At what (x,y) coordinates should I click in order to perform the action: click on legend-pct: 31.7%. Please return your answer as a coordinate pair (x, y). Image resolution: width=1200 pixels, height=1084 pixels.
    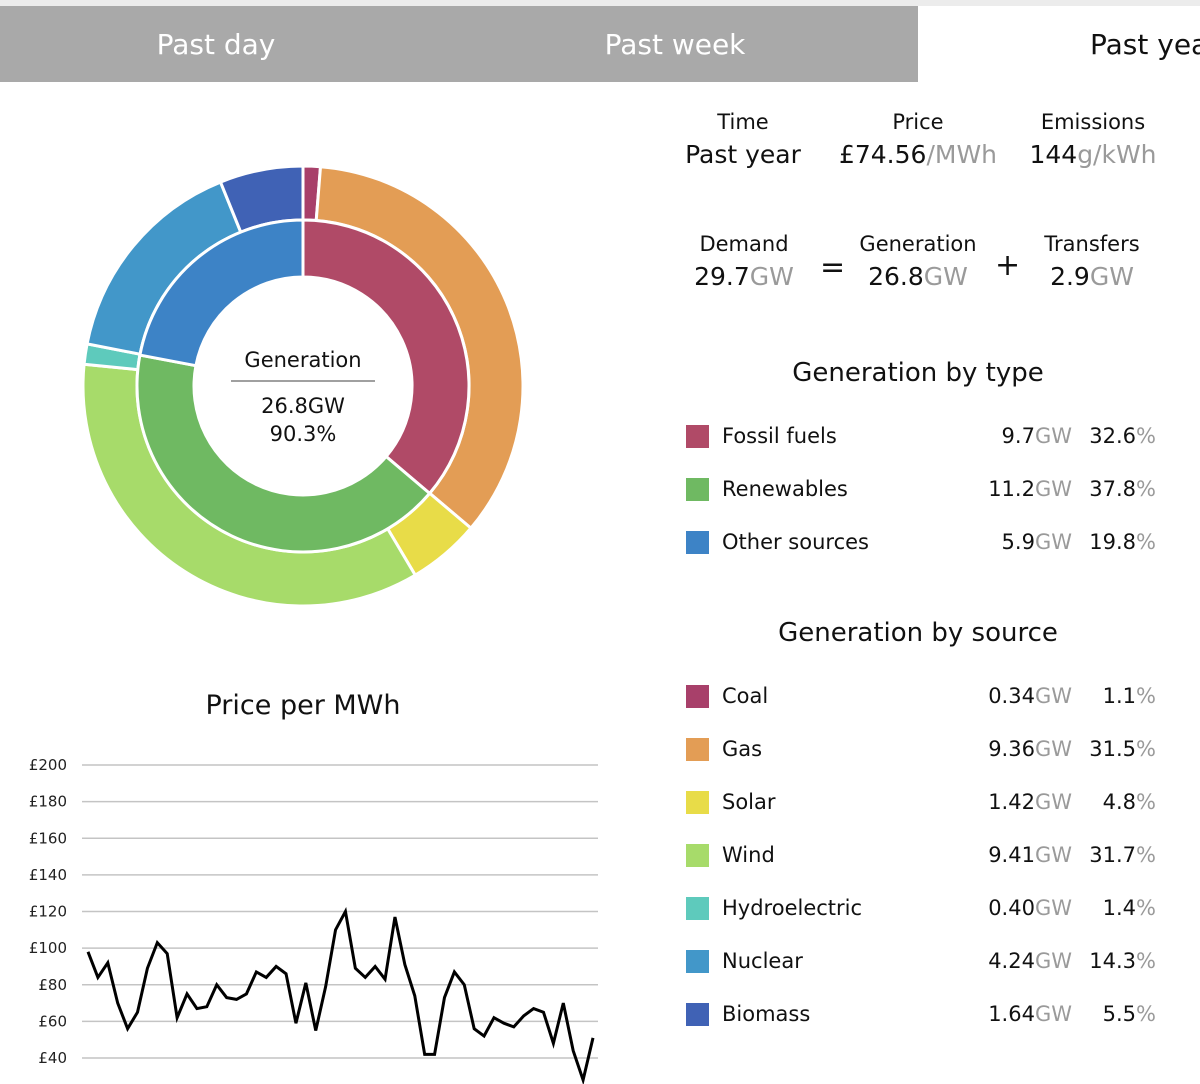
    Looking at the image, I should click on (1114, 855).